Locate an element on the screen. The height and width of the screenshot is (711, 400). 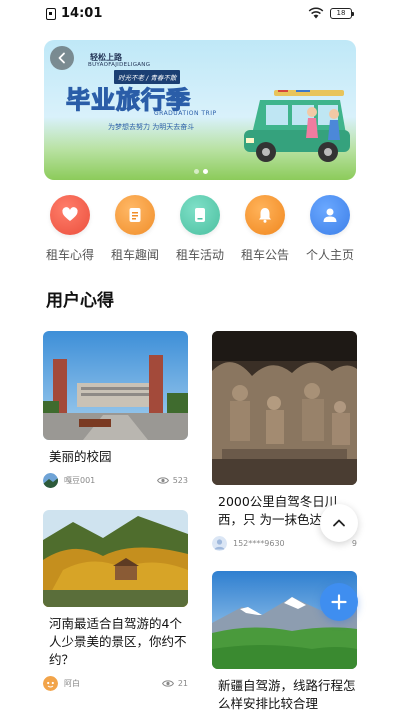
category-funny: 租车趣闻 is located at coordinates (135, 229).